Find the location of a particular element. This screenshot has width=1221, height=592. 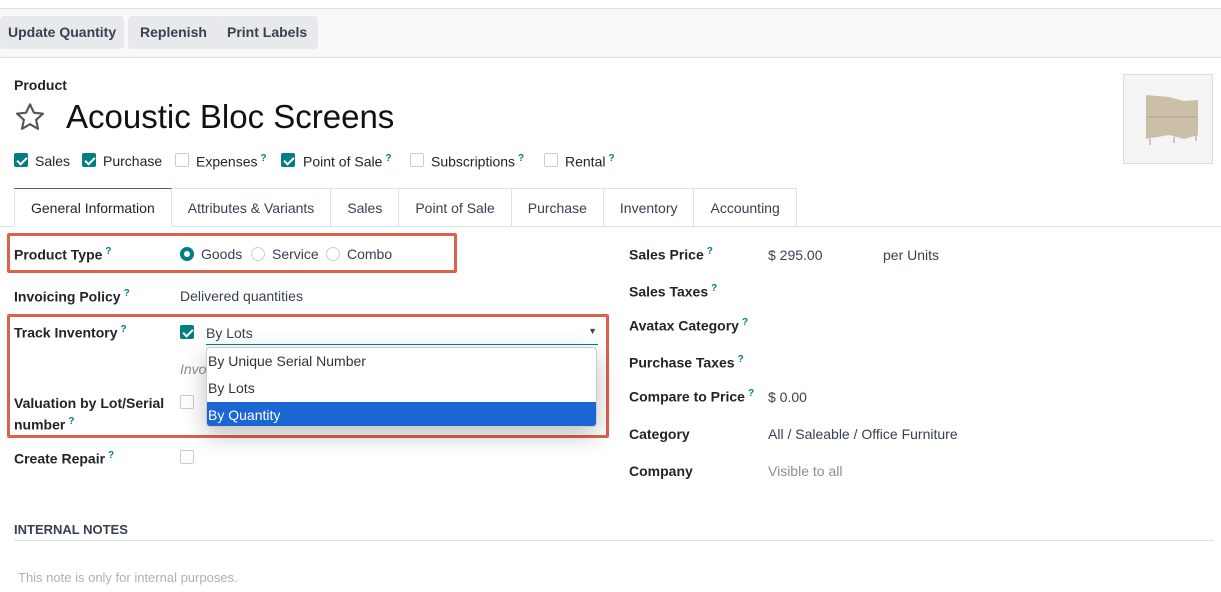

point-of-sale-text: Point of Sale is located at coordinates (343, 161).